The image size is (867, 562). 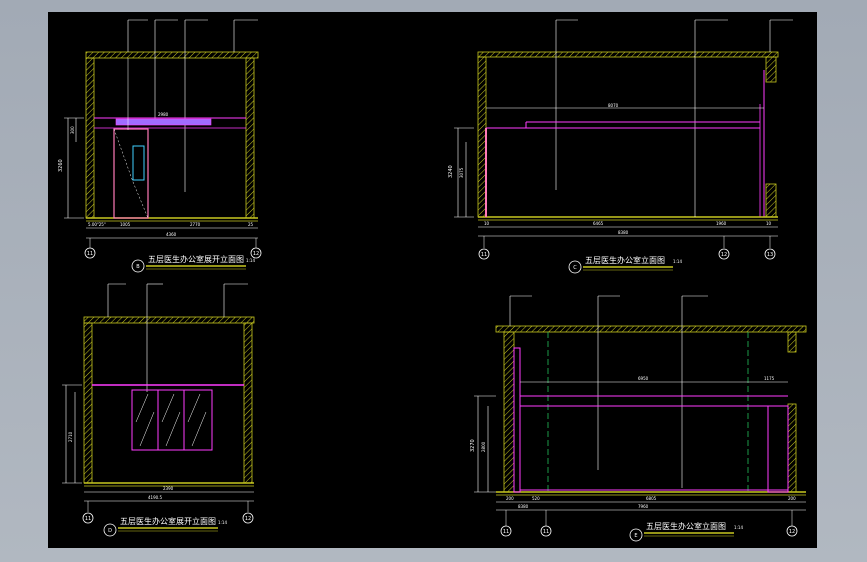 I want to click on view-scale-a: 1:14, so click(x=250, y=260).